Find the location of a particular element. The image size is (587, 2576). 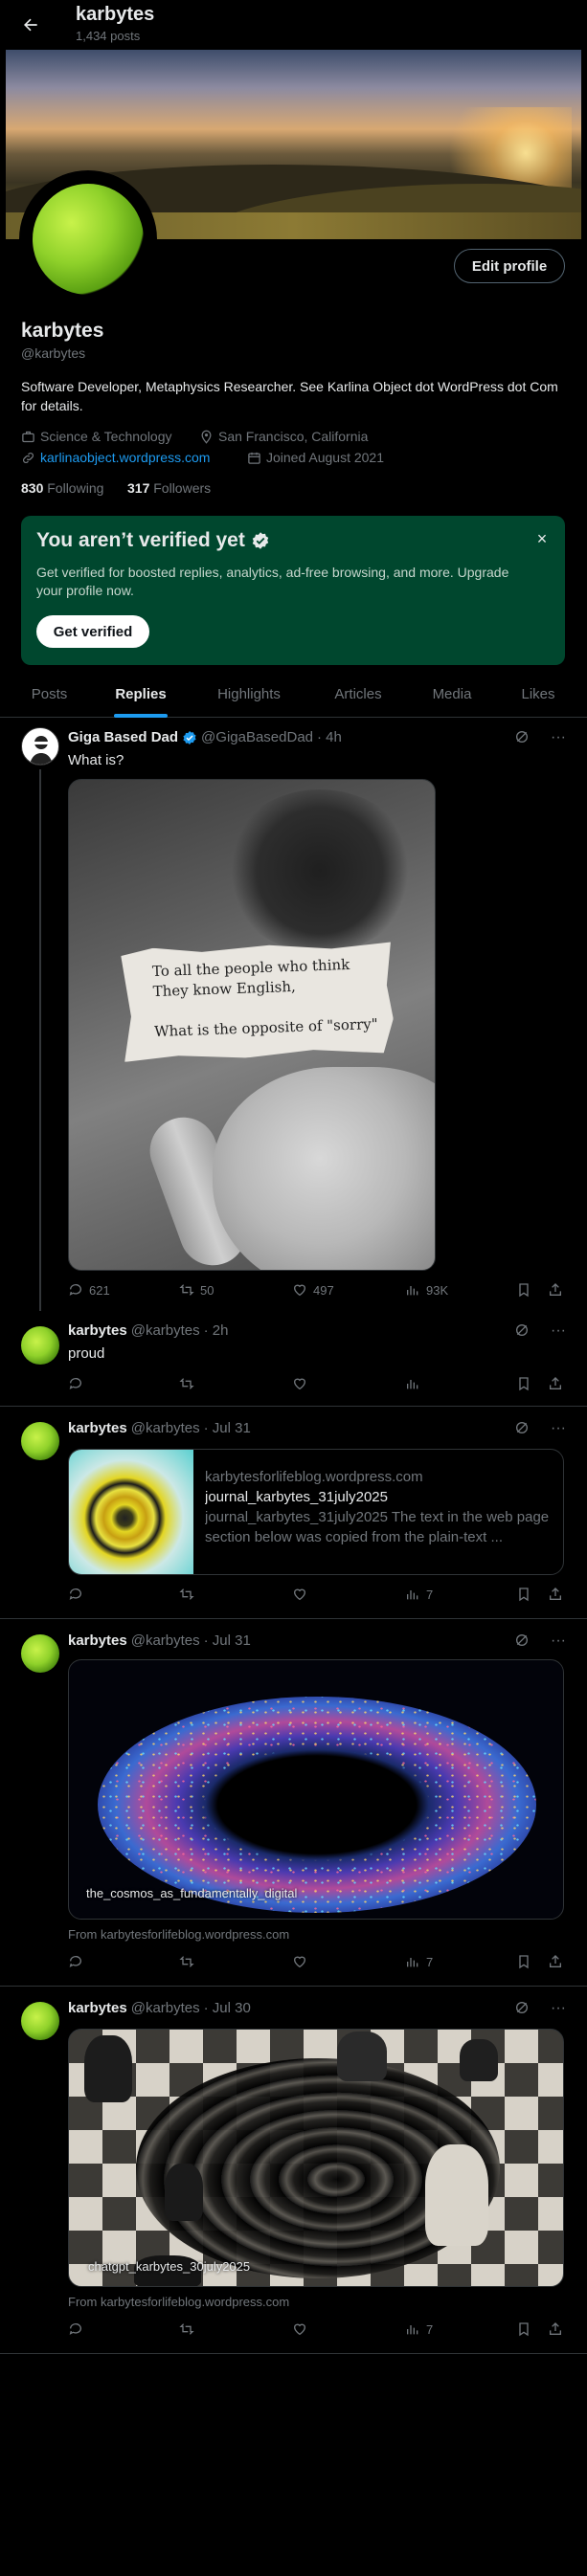

tab-label: Replies is located at coordinates (141, 693).